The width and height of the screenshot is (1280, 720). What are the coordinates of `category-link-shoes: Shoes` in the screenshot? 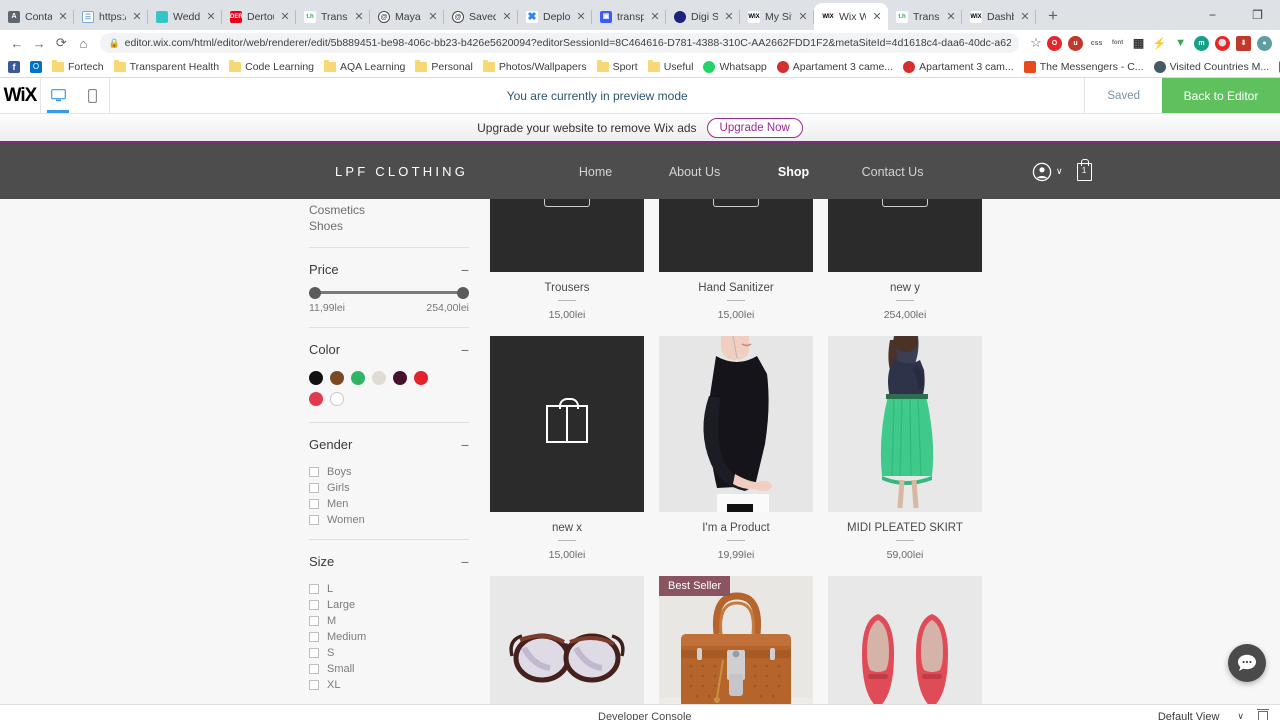 It's located at (389, 226).